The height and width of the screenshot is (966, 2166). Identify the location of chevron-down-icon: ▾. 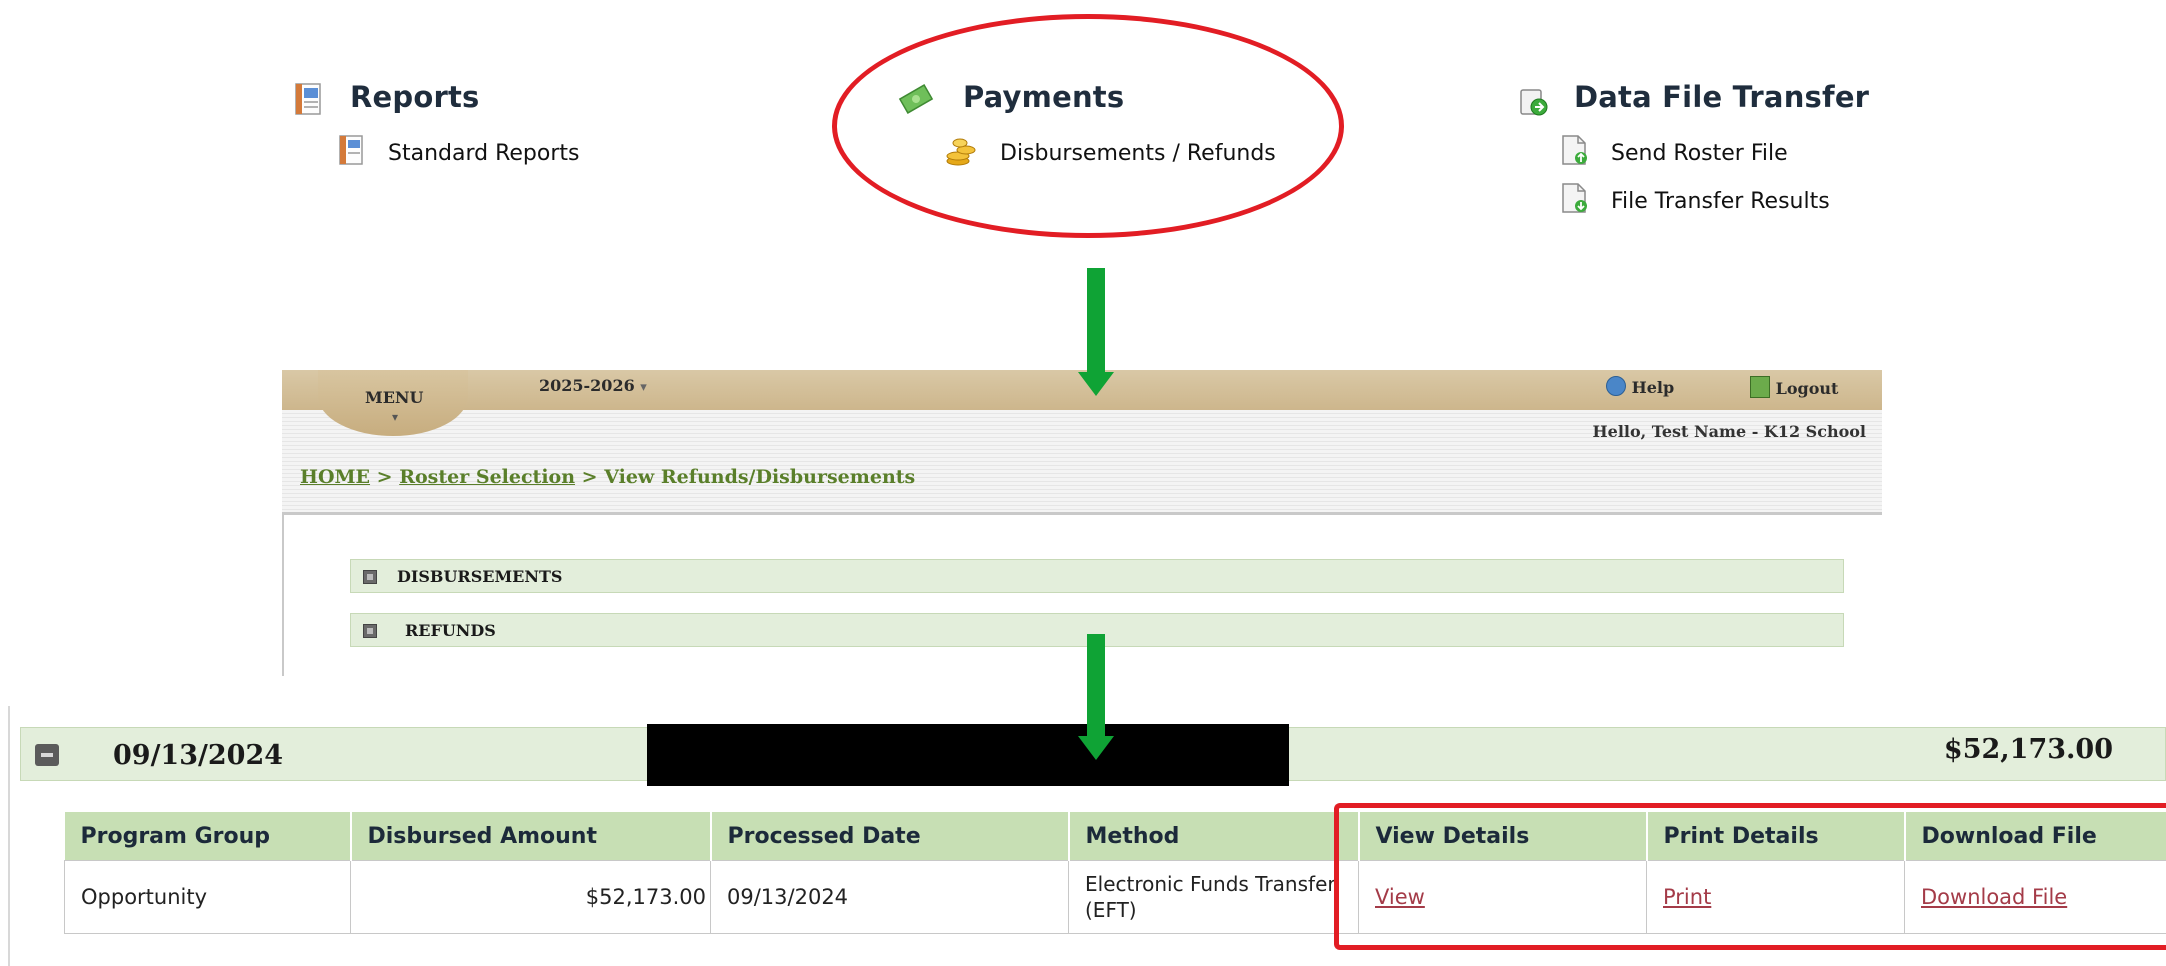
(643, 387).